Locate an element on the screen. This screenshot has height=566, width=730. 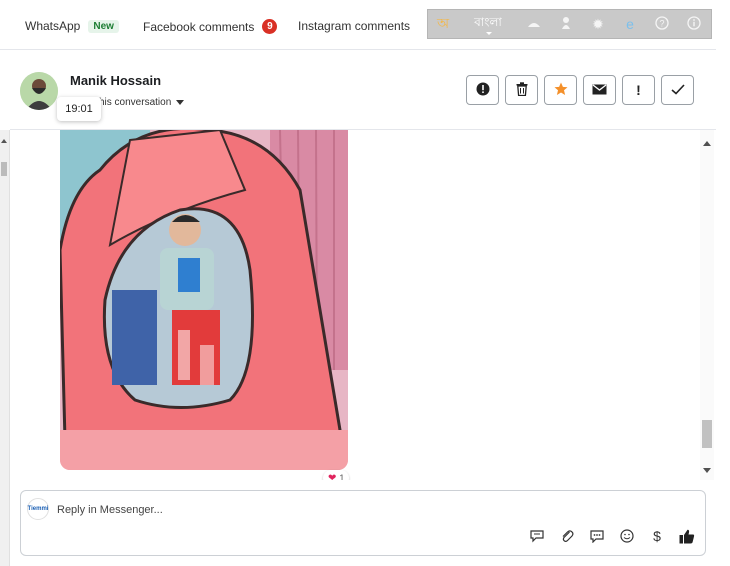
star-icon is located at coordinates (561, 90).